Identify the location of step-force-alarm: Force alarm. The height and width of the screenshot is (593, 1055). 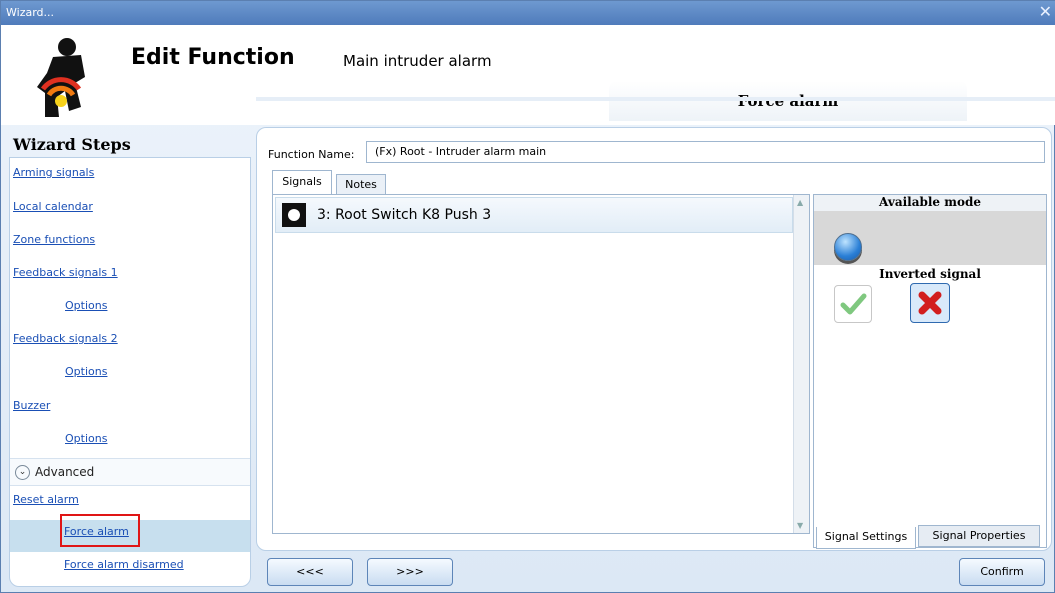
(96, 531).